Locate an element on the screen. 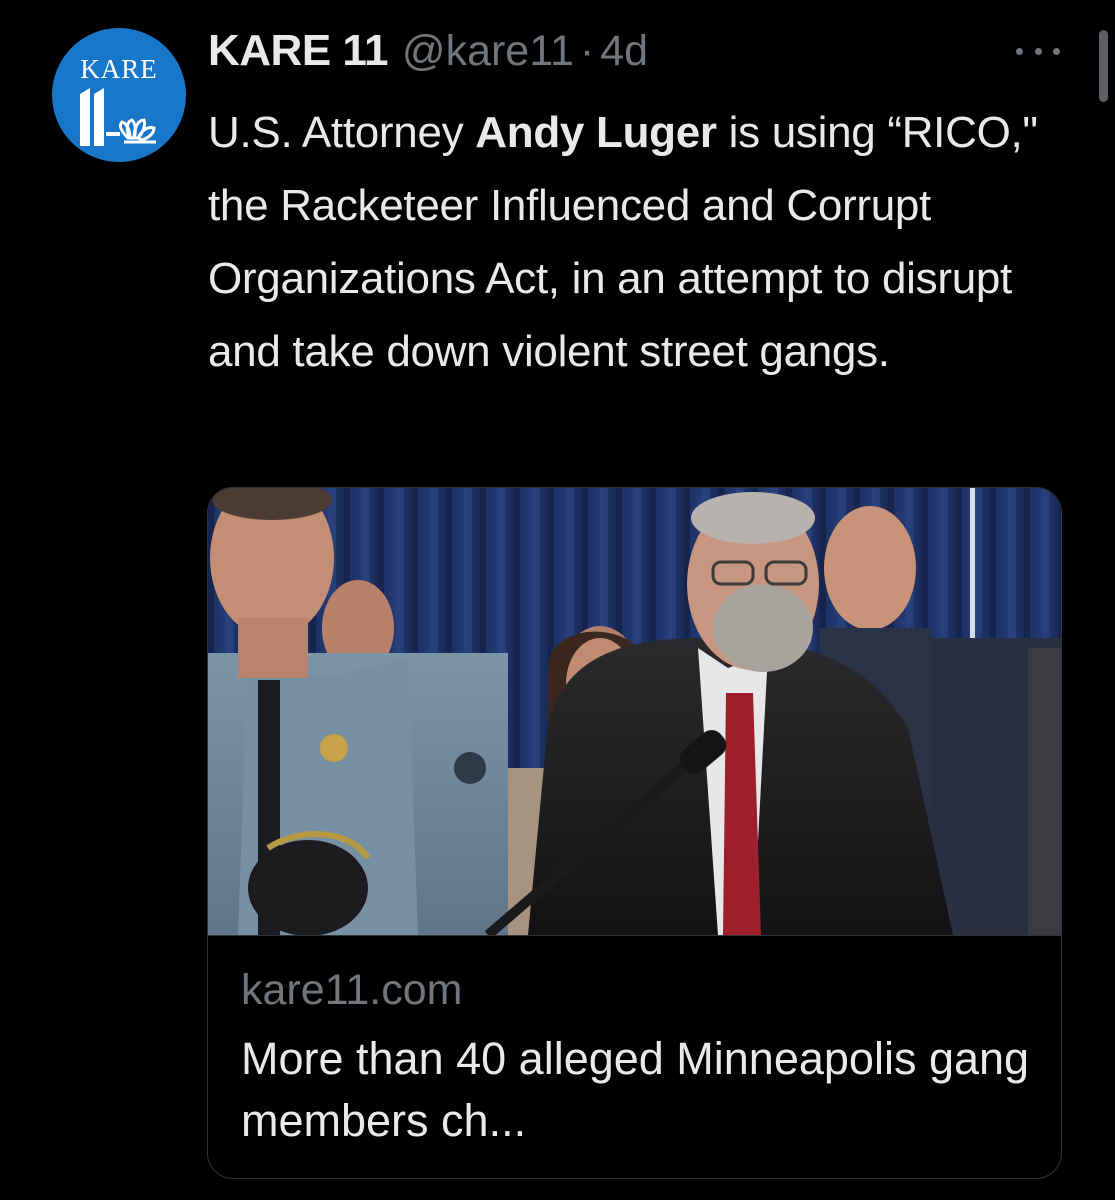 The image size is (1115, 1200). peacock-icon is located at coordinates (137, 131).